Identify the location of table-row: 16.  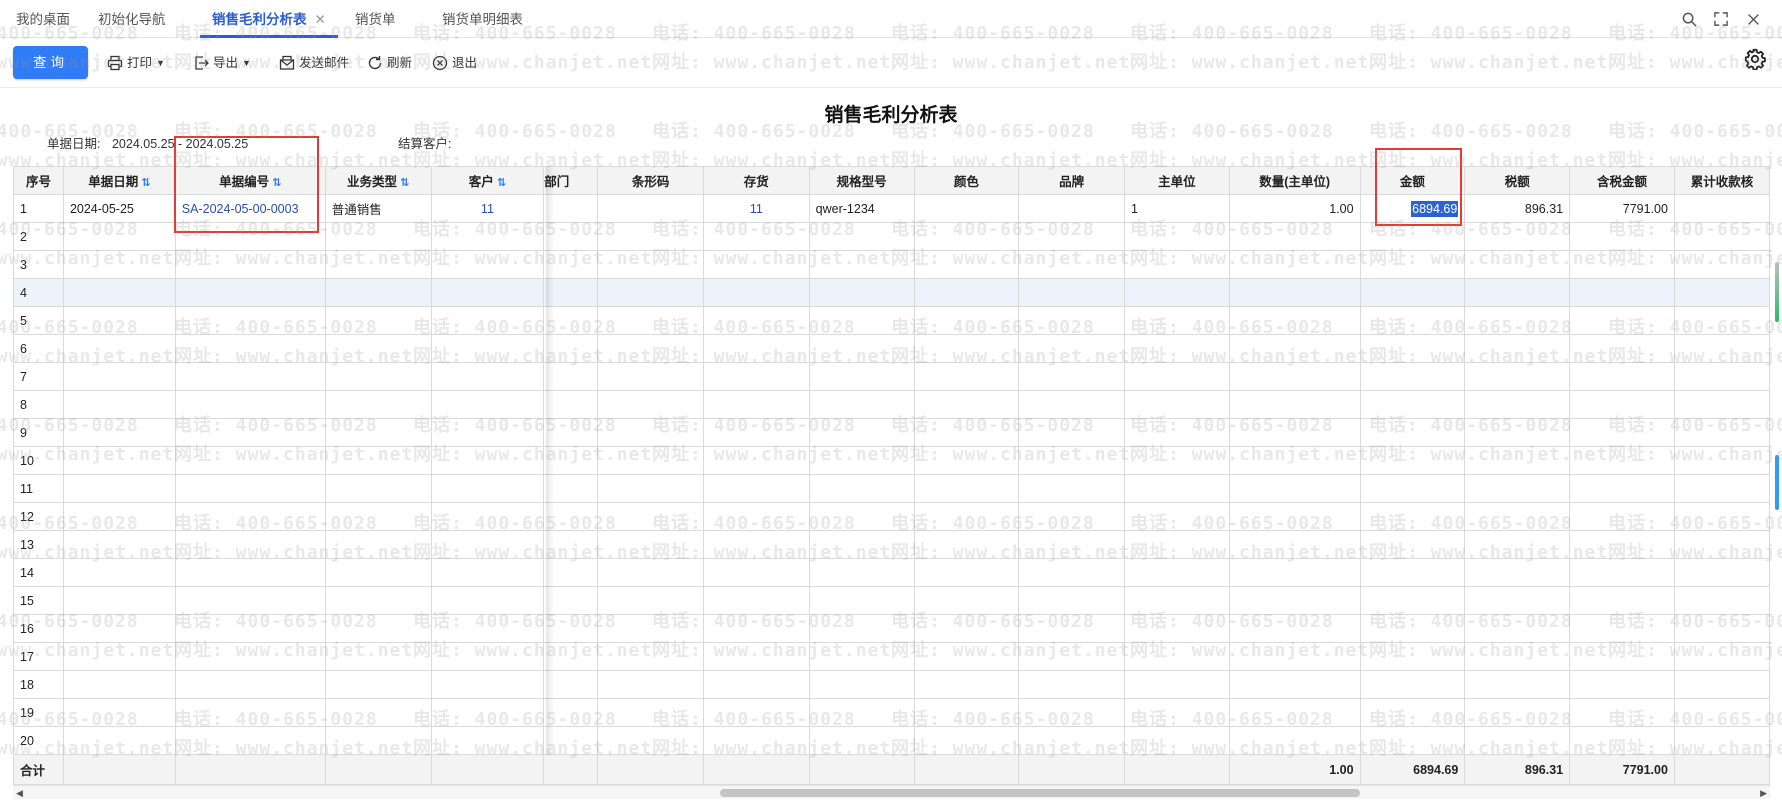
(891, 628).